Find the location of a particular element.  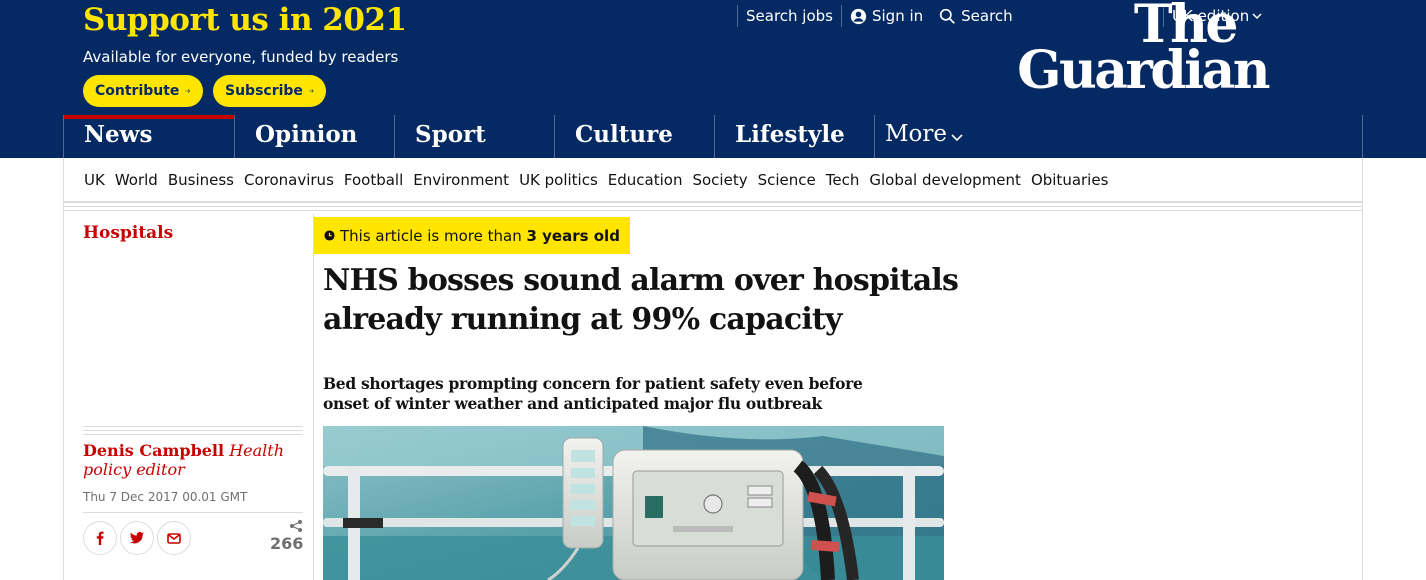

subscribe-label: Subscribe is located at coordinates (264, 91).